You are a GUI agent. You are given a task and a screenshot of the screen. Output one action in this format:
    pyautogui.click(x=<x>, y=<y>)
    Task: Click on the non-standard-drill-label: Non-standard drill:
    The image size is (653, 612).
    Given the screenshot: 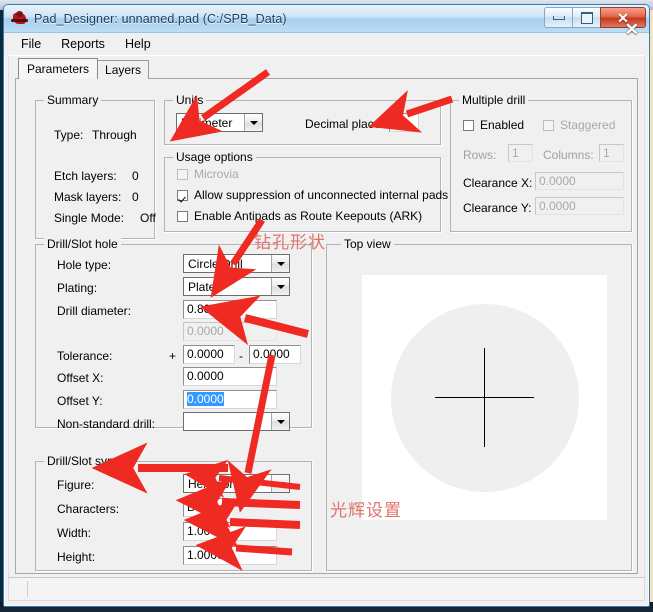 What is the action you would take?
    pyautogui.click(x=106, y=424)
    